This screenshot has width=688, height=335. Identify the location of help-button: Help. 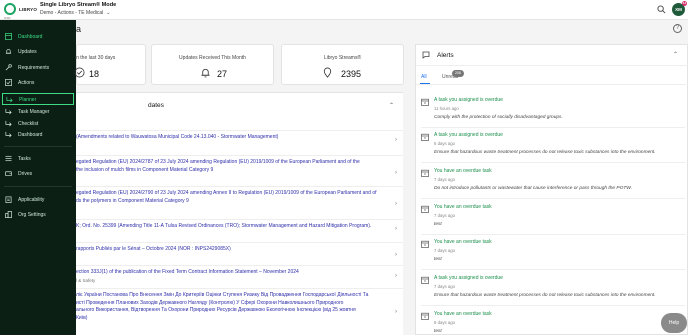
(674, 323).